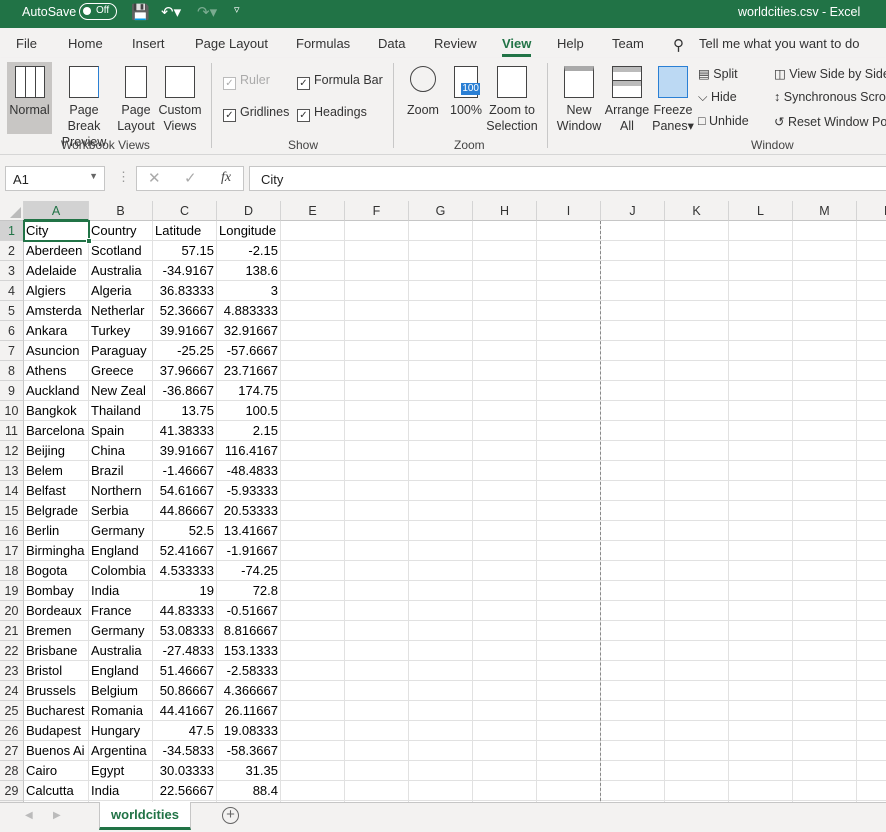 This screenshot has width=886, height=832. Describe the element at coordinates (249, 351) in the screenshot. I see `cell: -57.6667` at that location.